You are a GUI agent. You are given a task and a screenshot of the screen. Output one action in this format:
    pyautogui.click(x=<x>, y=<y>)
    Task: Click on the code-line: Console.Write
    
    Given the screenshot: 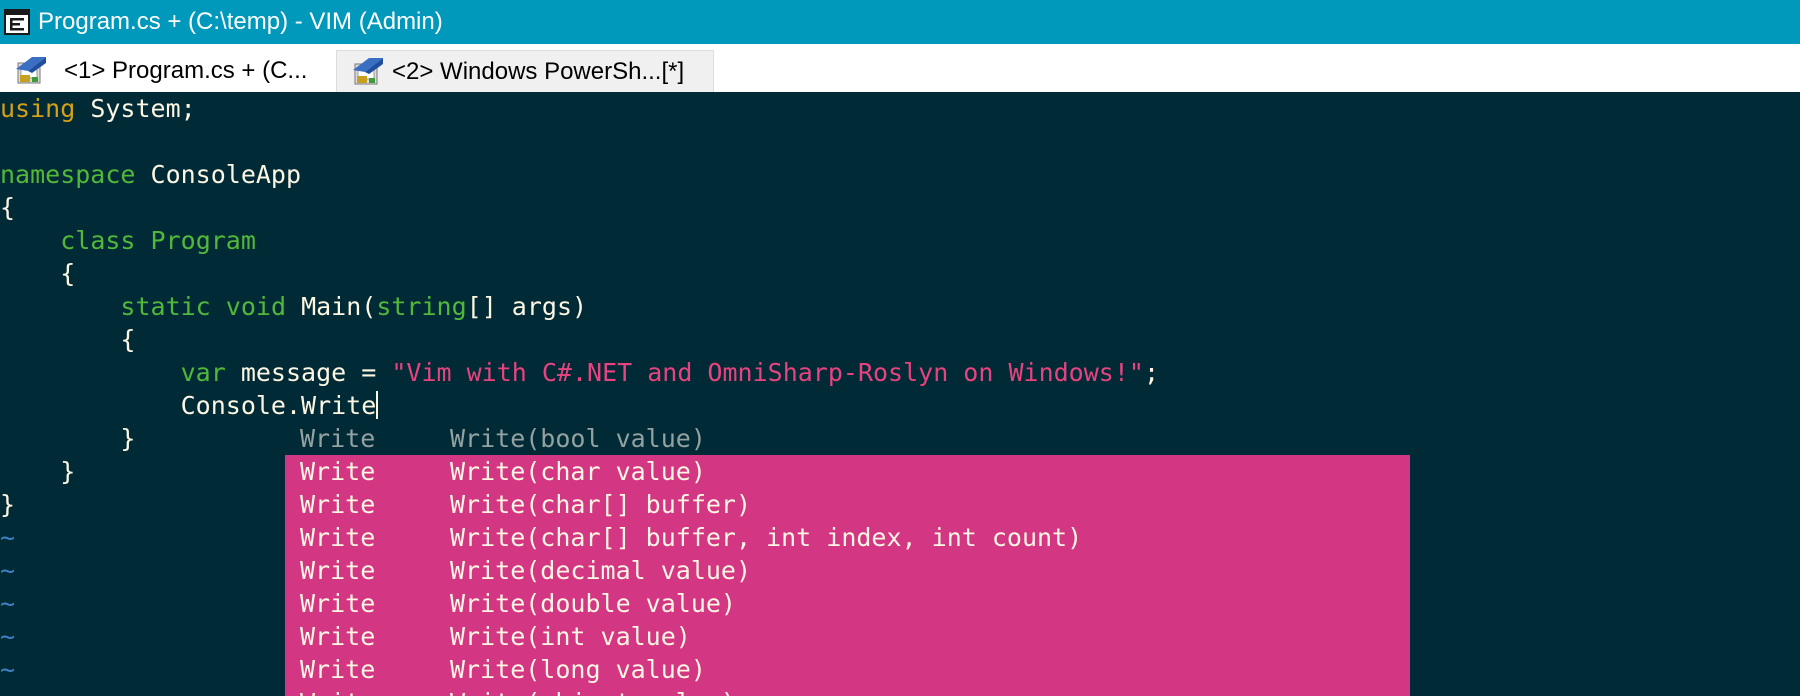 What is the action you would take?
    pyautogui.click(x=189, y=405)
    